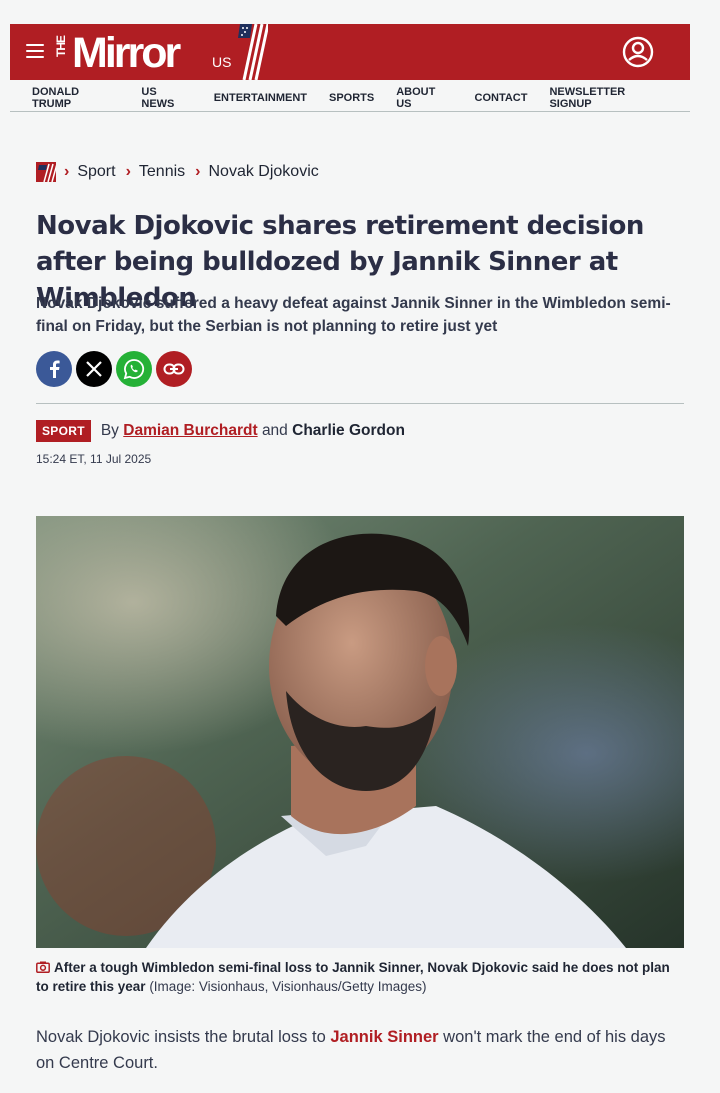 The height and width of the screenshot is (1093, 720). Describe the element at coordinates (360, 403) in the screenshot. I see `byline-divider` at that location.